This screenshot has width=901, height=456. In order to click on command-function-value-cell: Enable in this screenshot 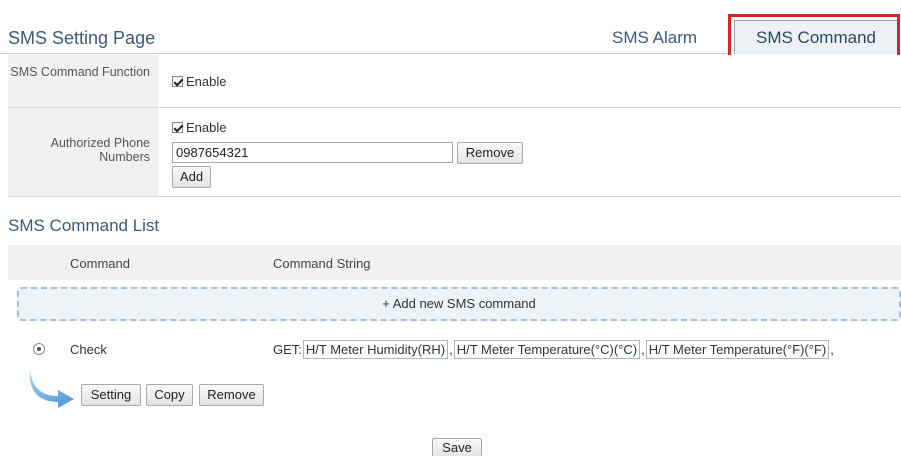, I will do `click(530, 81)`.